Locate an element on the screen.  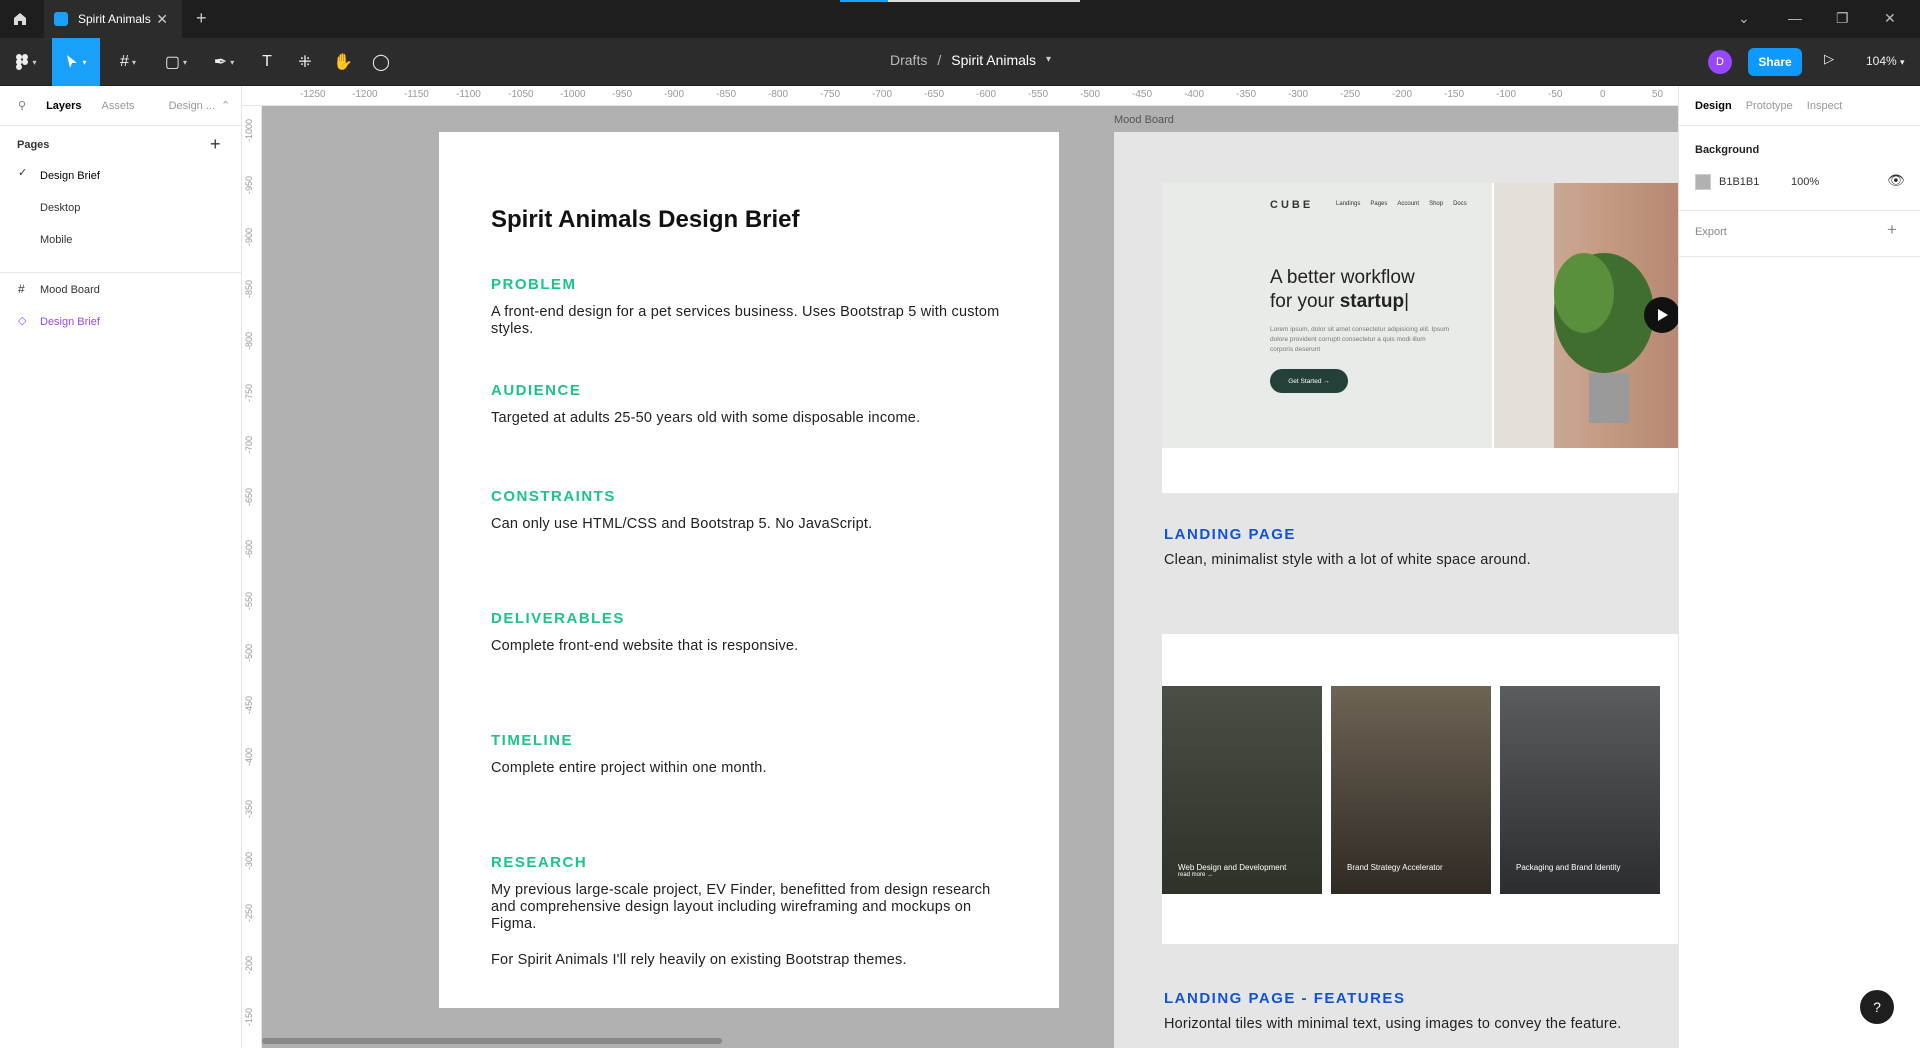
cube-nav-item: Account is located at coordinates (1408, 204).